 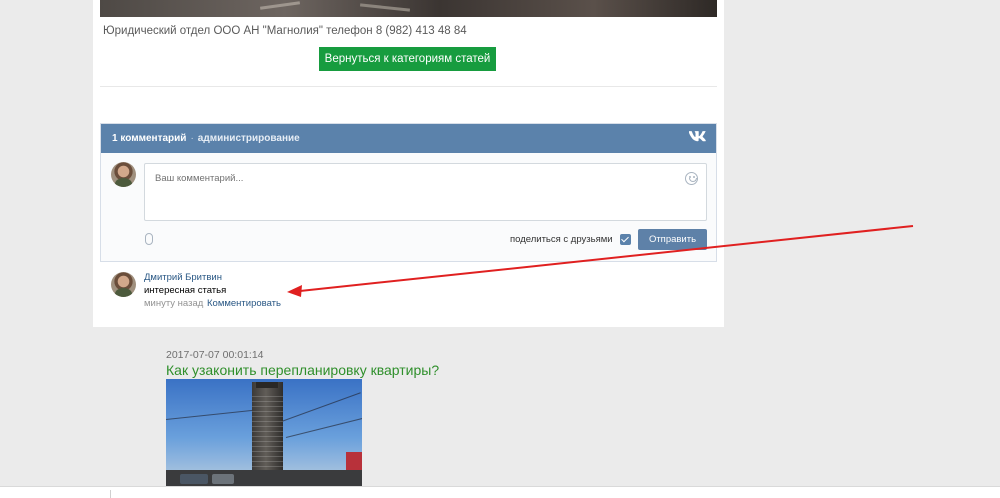 I want to click on annotation-arrow, so click(x=600, y=261).